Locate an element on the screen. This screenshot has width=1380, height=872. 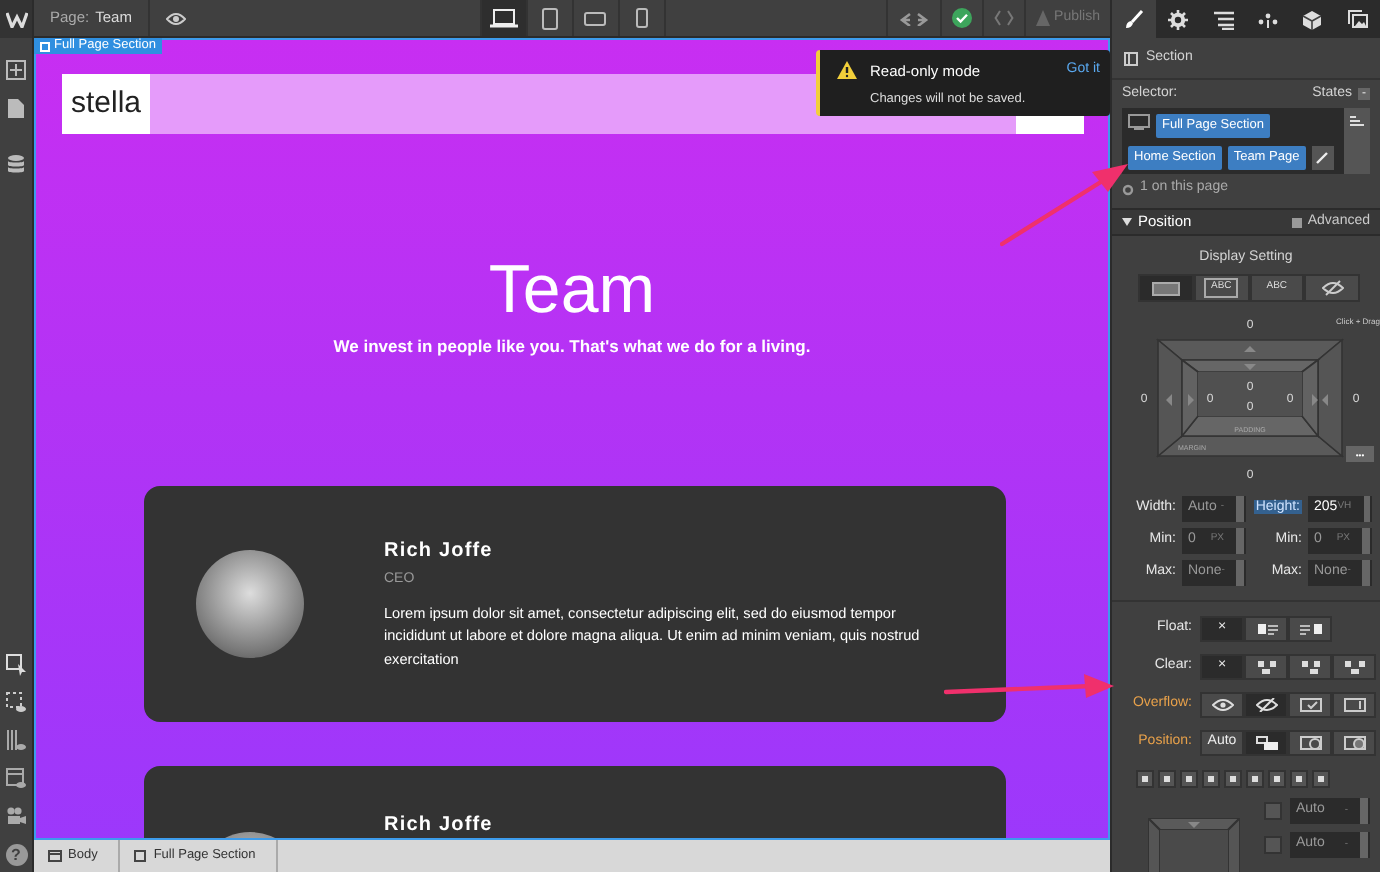
annotation-arrow is located at coordinates (1065, 204).